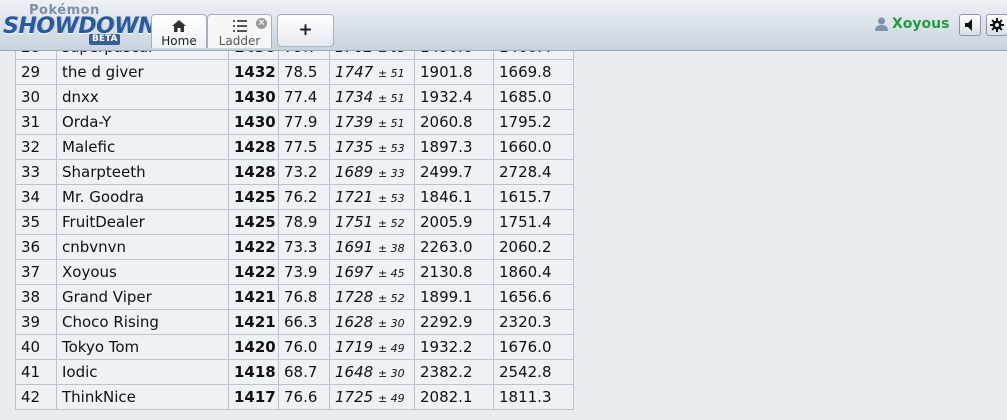 Image resolution: width=1007 pixels, height=420 pixels. I want to click on player-name-cell: dnxx, so click(142, 97).